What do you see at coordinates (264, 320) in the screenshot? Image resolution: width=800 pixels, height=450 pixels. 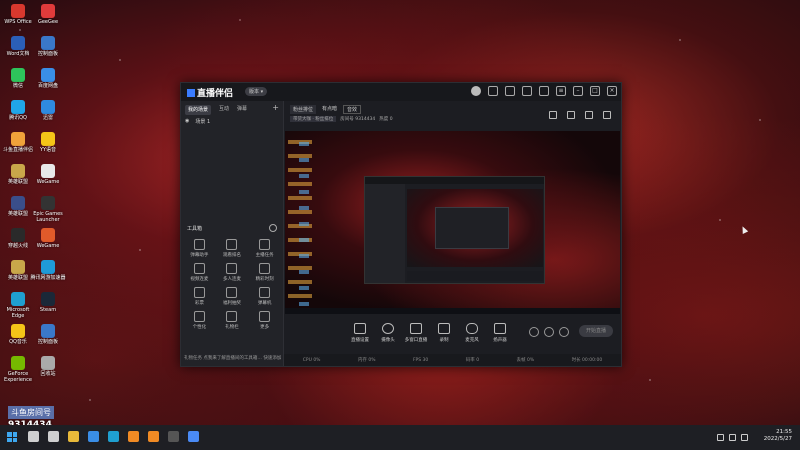 I see `toolbox-item: 更多` at bounding box center [264, 320].